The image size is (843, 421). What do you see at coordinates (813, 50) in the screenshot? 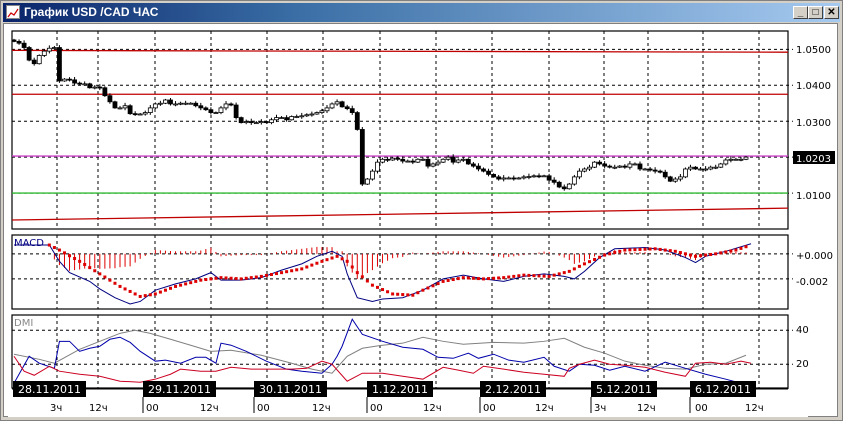
I see `price-tick-1.0500: 1.0500` at bounding box center [813, 50].